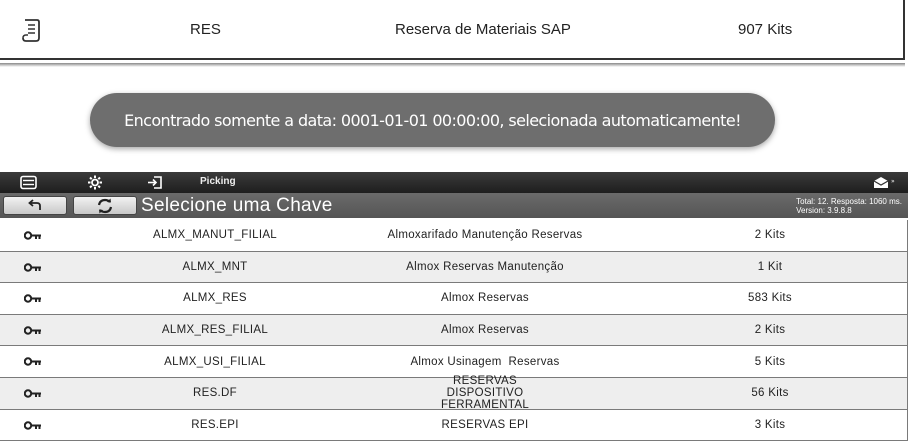 The width and height of the screenshot is (908, 441). I want to click on row-shadow-divider, so click(452, 65).